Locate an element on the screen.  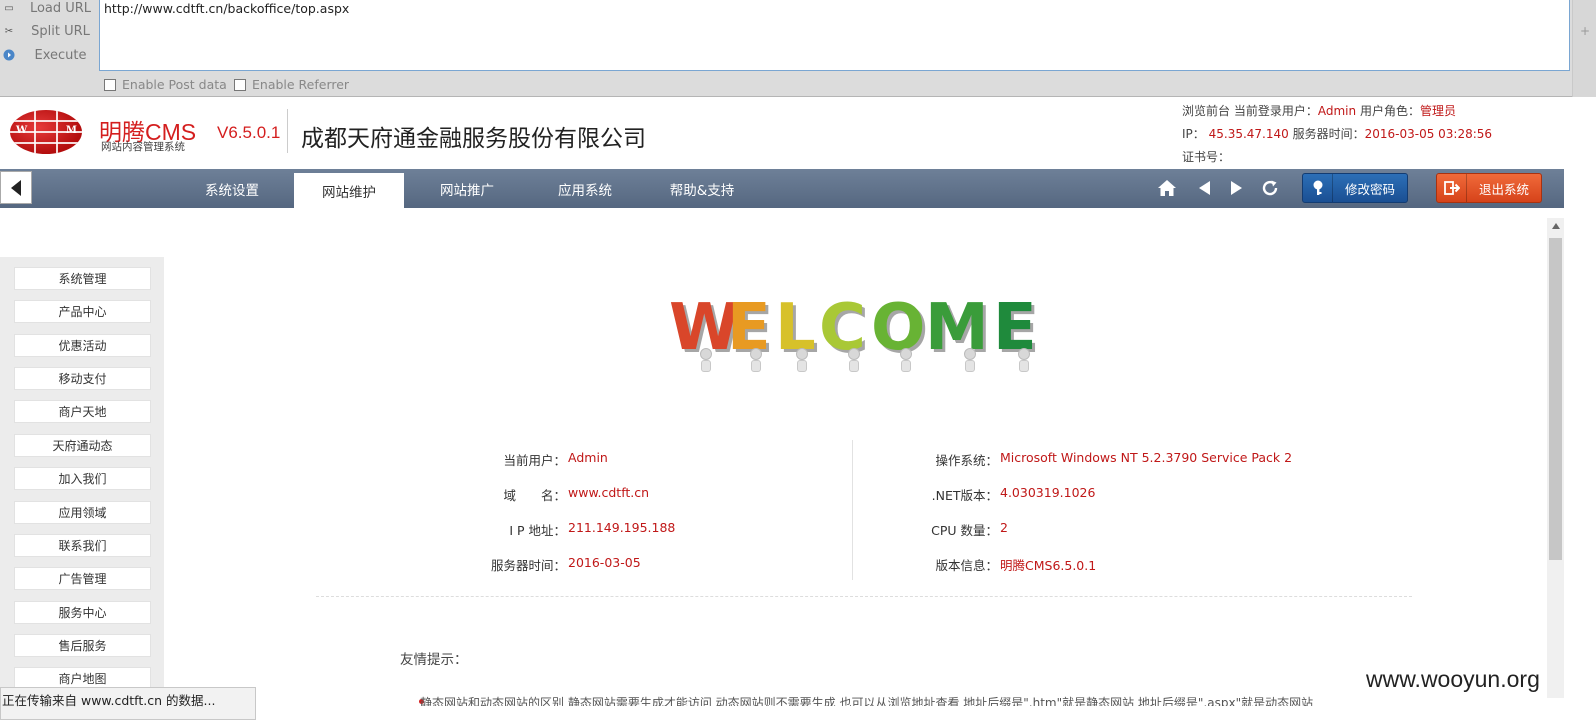
info-value: 2016-03-05 is located at coordinates (604, 562).